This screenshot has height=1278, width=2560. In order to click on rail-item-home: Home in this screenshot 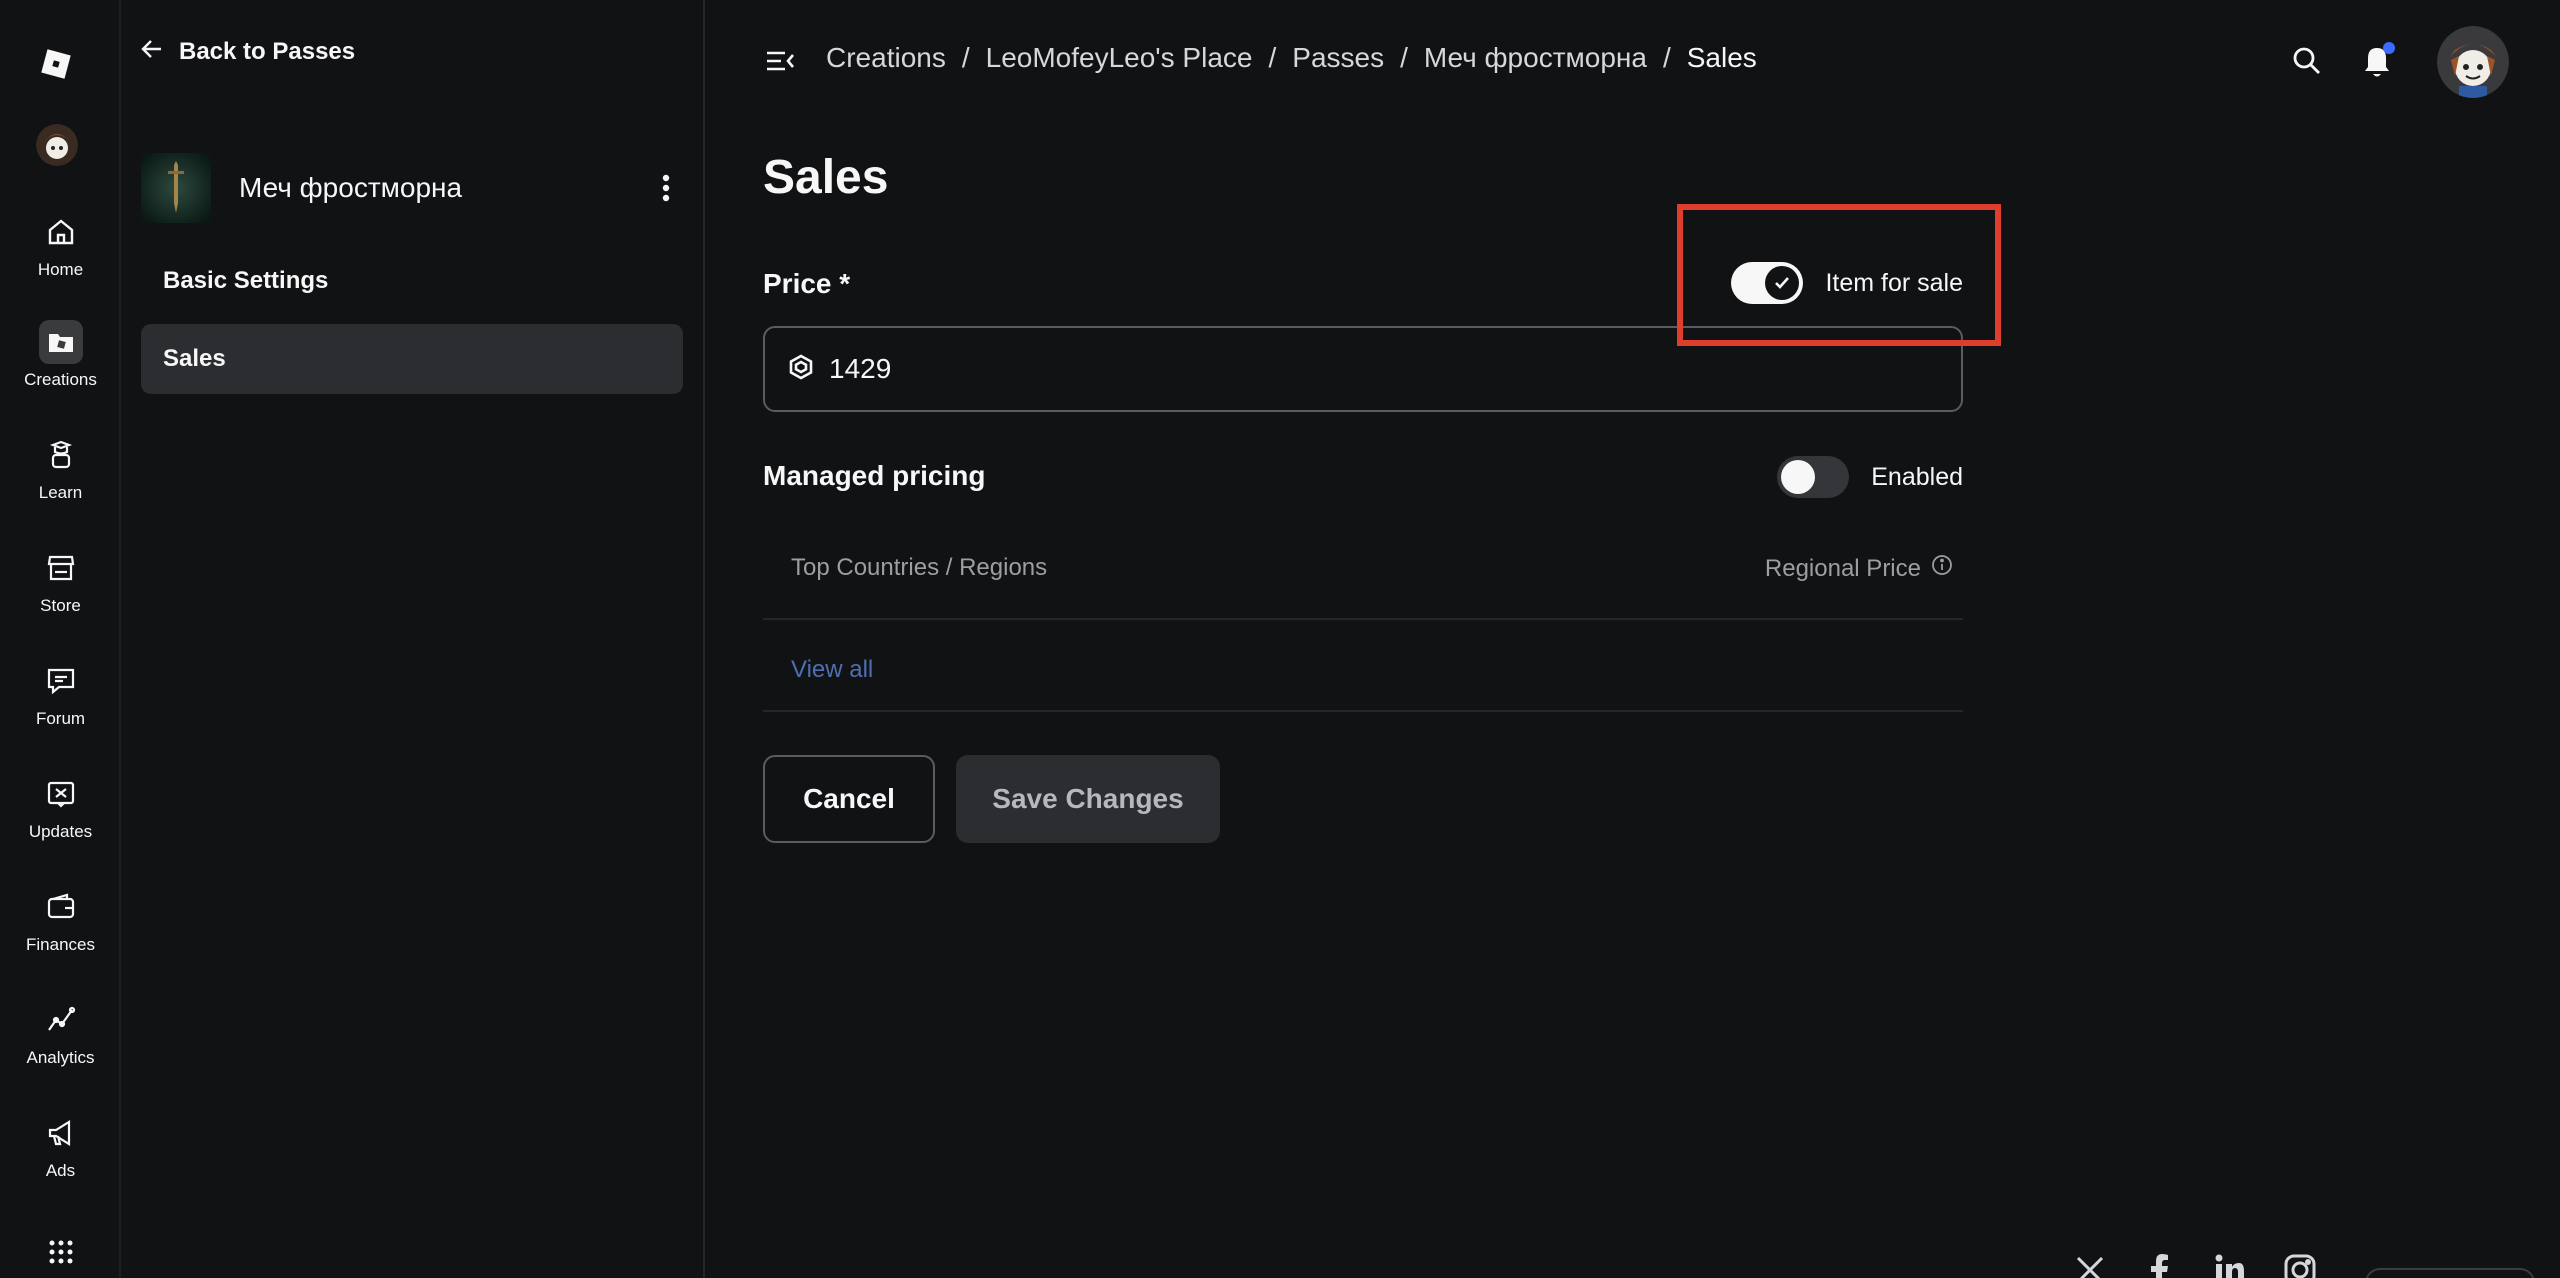, I will do `click(60, 260)`.